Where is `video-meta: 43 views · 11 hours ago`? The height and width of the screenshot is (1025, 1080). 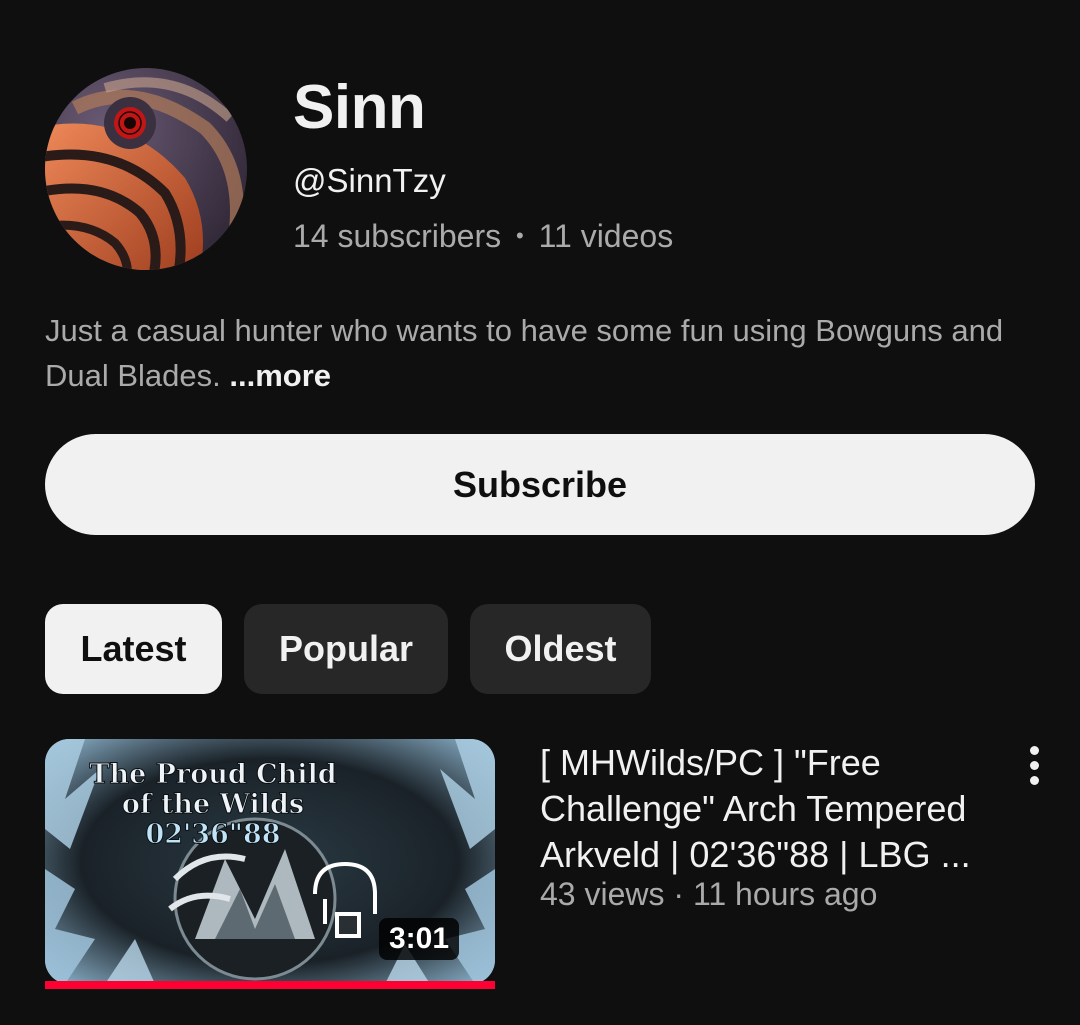
video-meta: 43 views · 11 hours ago is located at coordinates (708, 894).